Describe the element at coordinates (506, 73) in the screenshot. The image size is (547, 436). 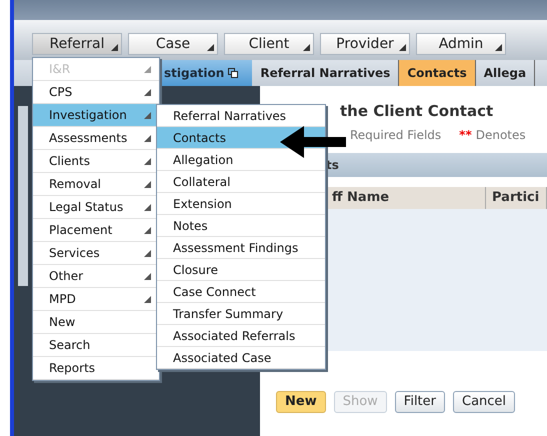
I see `breadcrumb-tab: Allega` at that location.